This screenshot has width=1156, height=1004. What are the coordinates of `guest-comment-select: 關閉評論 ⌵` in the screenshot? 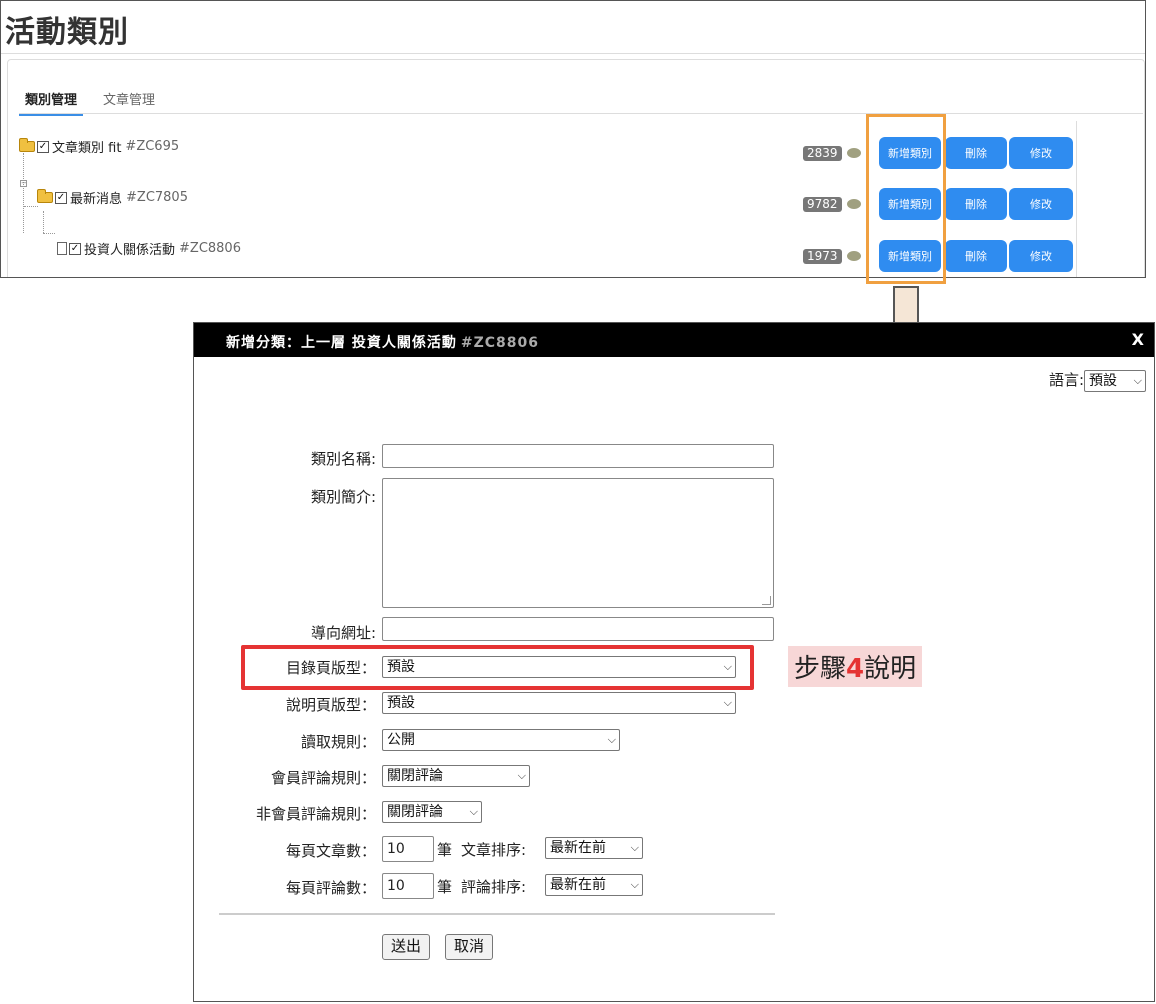 It's located at (432, 812).